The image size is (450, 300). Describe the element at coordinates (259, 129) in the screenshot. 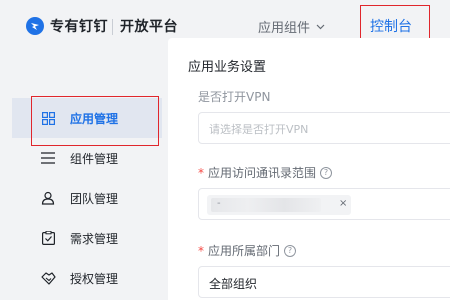

I see `vpn-select-placeholder: 请选择是否打开VPN` at that location.